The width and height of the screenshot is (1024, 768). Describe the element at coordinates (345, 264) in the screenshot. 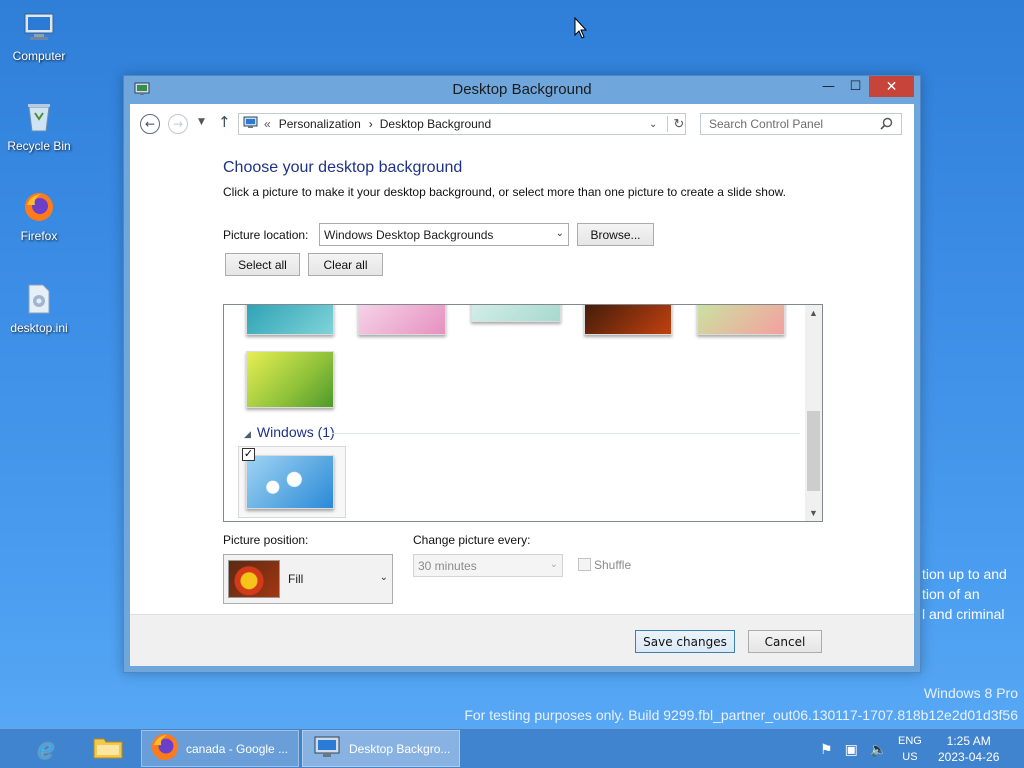

I see `clear-all-button: Clear all` at that location.